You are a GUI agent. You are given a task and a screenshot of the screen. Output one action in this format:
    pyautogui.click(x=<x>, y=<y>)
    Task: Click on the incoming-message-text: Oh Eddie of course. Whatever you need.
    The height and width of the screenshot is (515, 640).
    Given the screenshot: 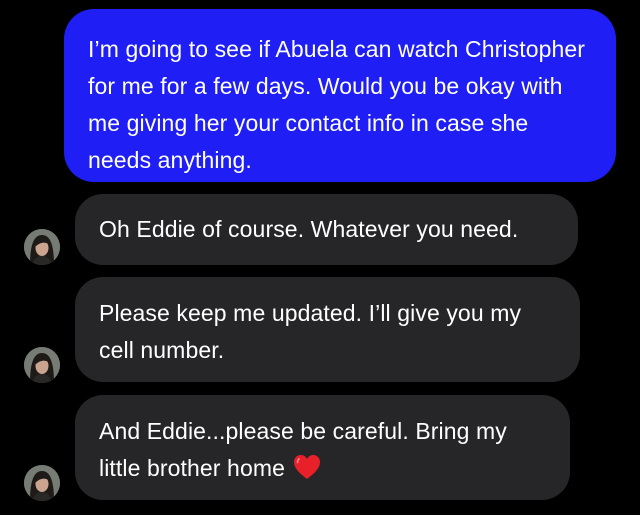 What is the action you would take?
    pyautogui.click(x=309, y=229)
    